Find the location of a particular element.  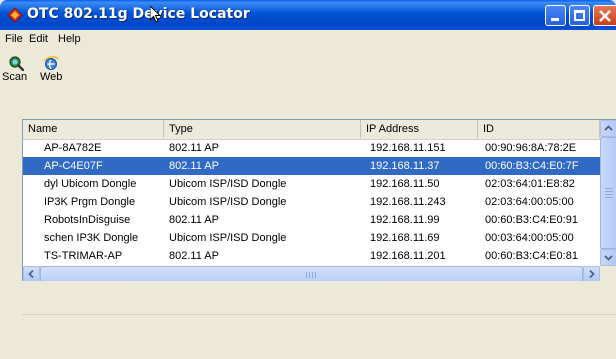

status-bar is located at coordinates (319, 329).